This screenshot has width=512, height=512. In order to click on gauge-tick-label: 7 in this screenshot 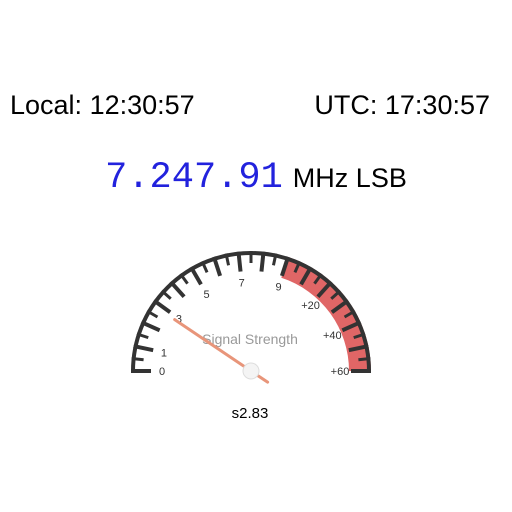, I will do `click(242, 283)`.